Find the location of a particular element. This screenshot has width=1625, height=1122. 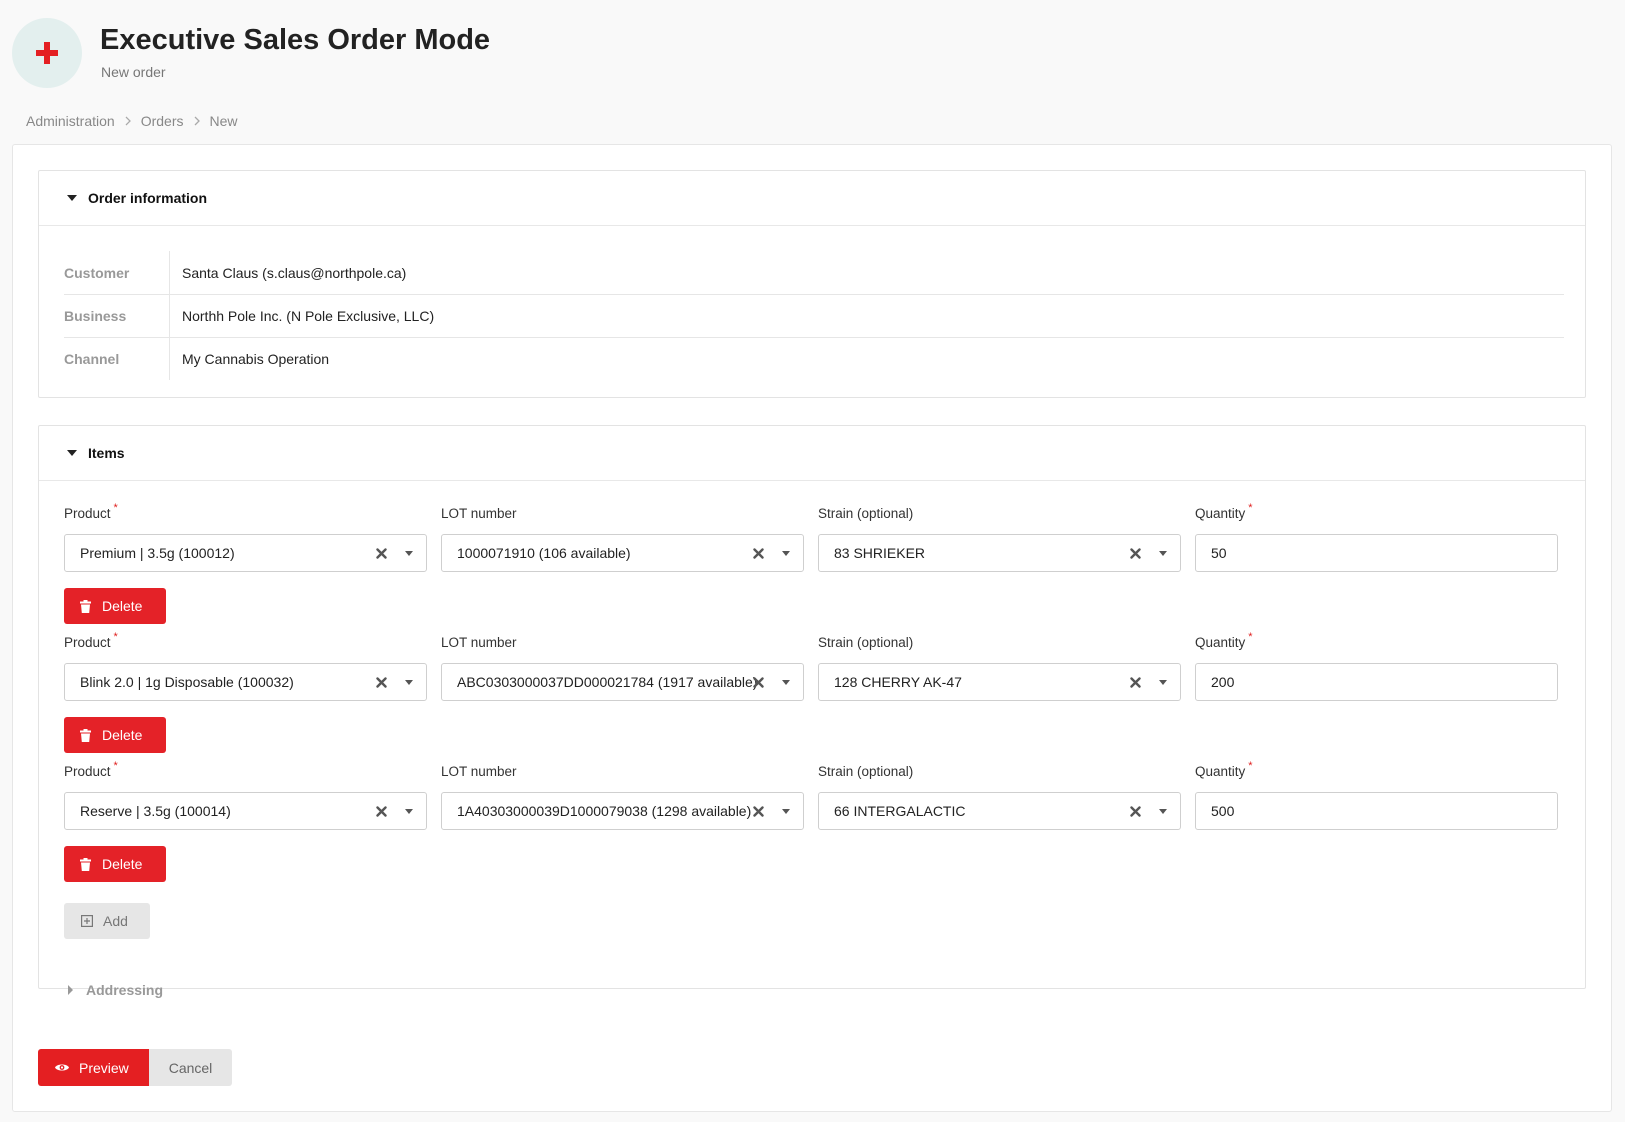

strain-value: 83 SHRIEKER is located at coordinates (880, 553).